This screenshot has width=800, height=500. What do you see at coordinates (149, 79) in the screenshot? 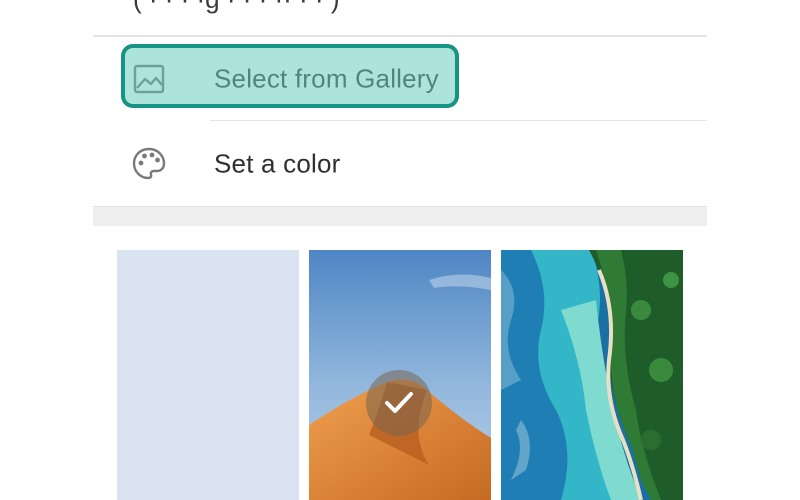
I see `image-icon` at bounding box center [149, 79].